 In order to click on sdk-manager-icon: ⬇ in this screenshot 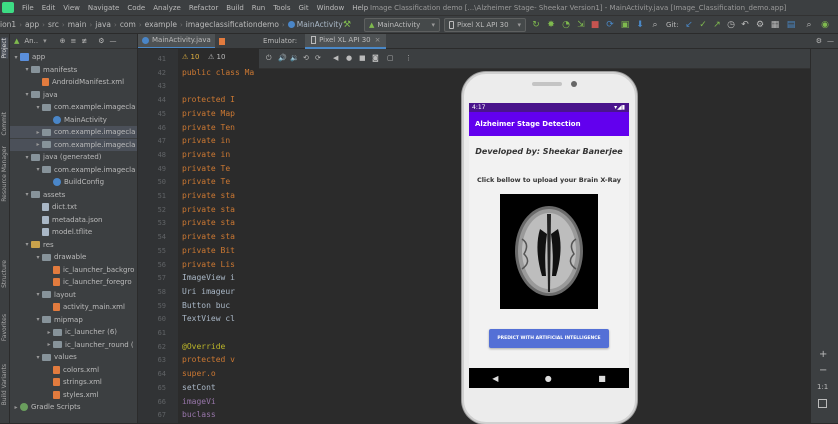, I will do `click(640, 25)`.